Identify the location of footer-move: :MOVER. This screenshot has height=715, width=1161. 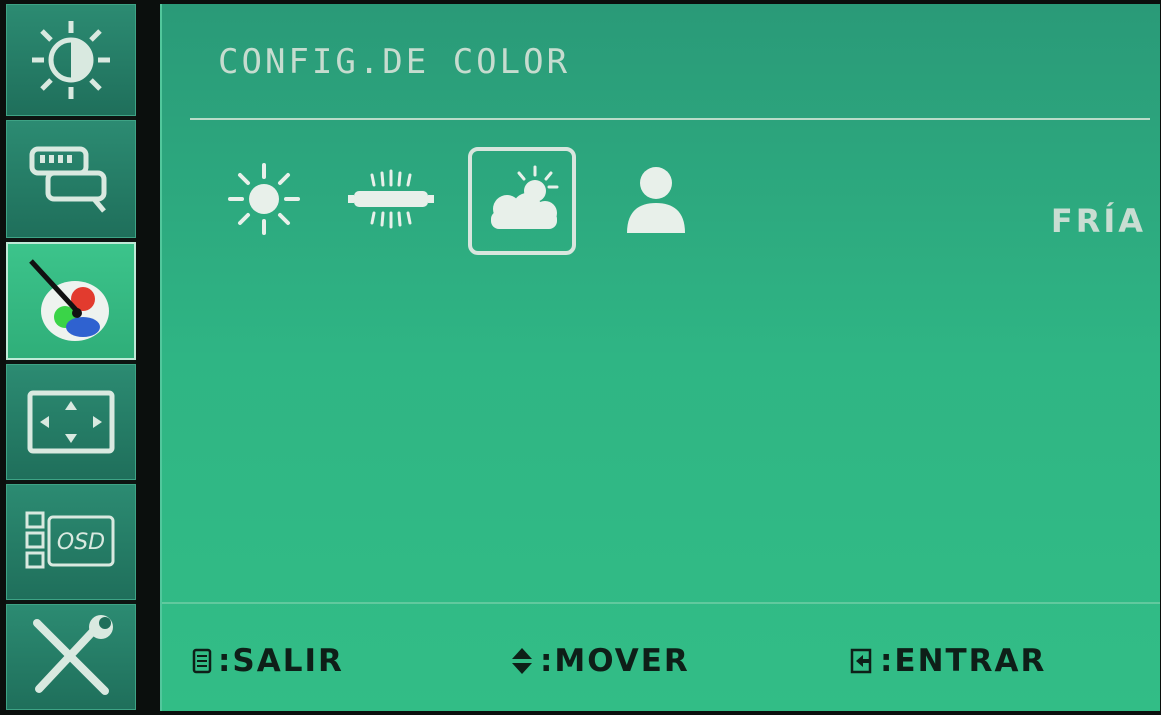
(600, 661).